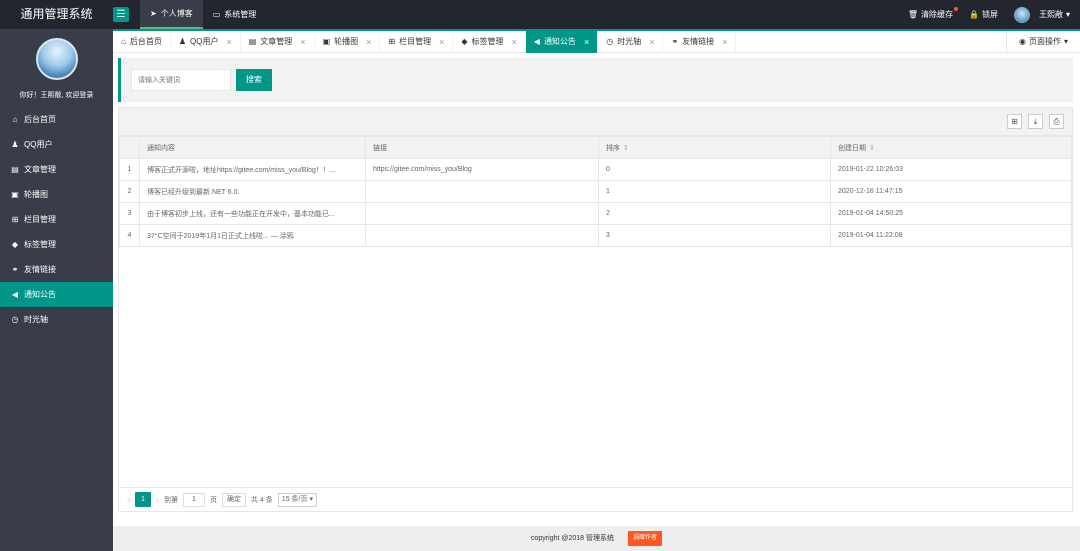 The height and width of the screenshot is (551, 1080). Describe the element at coordinates (951, 169) in the screenshot. I see `cell-date: 2019-01-22 10:26:03` at that location.